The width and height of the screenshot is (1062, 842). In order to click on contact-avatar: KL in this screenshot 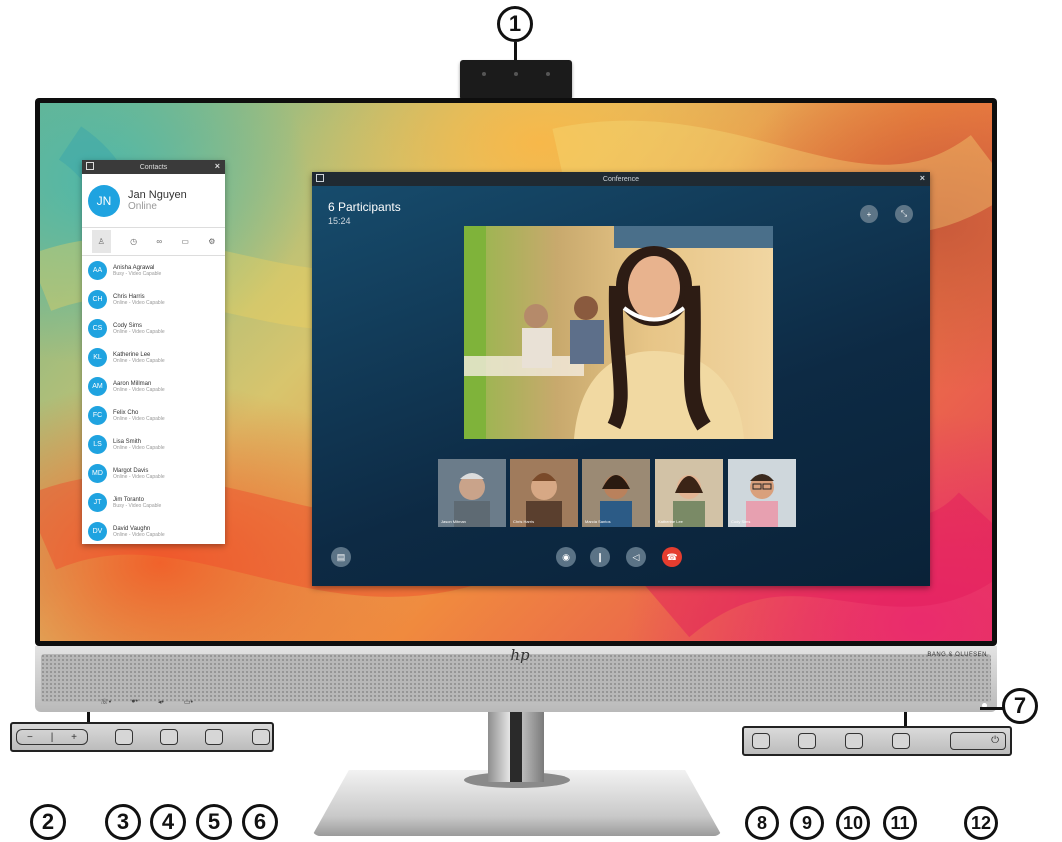, I will do `click(97, 357)`.